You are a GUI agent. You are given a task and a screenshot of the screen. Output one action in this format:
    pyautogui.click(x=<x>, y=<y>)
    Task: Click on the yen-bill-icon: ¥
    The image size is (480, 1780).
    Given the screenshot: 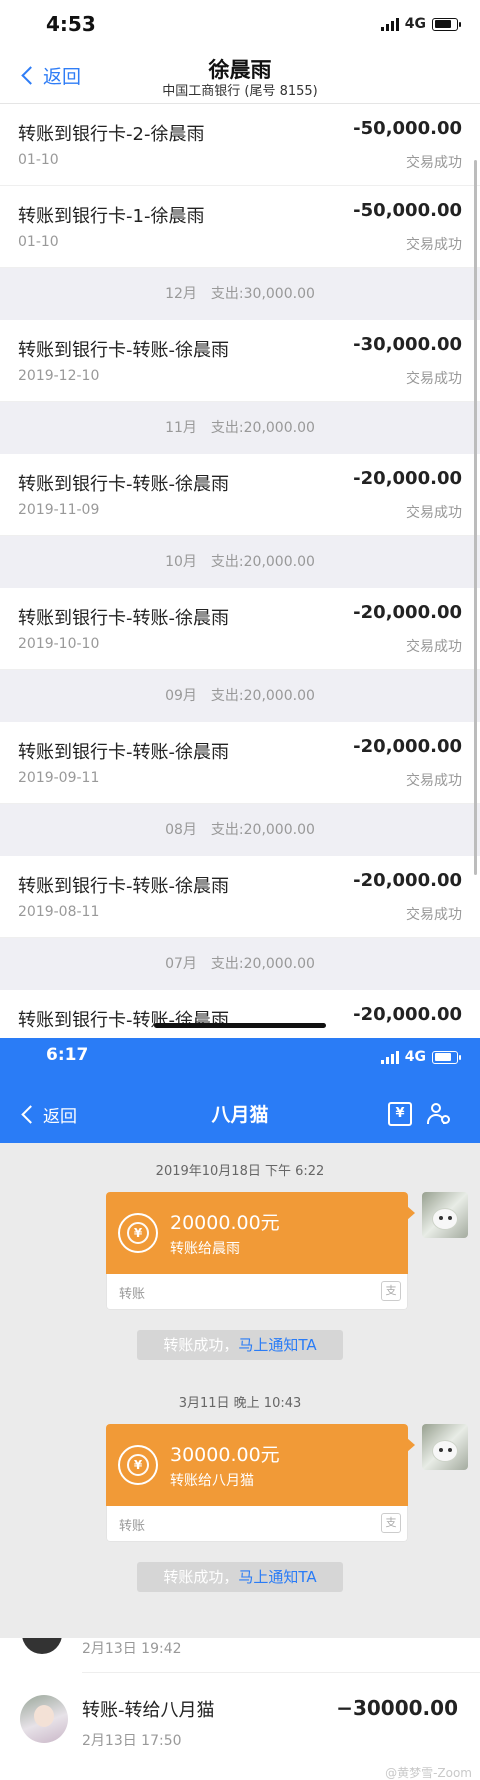 What is the action you would take?
    pyautogui.click(x=400, y=1114)
    